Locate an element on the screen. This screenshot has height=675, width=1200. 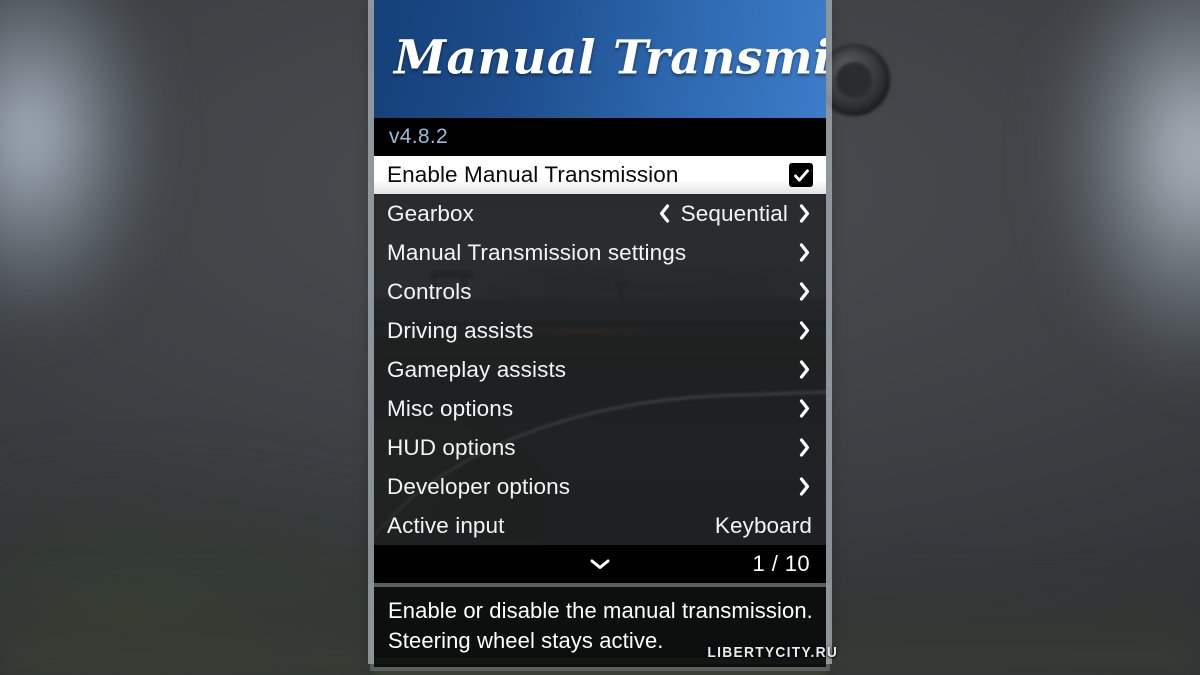
menu-item-label: Gearbox is located at coordinates (430, 213).